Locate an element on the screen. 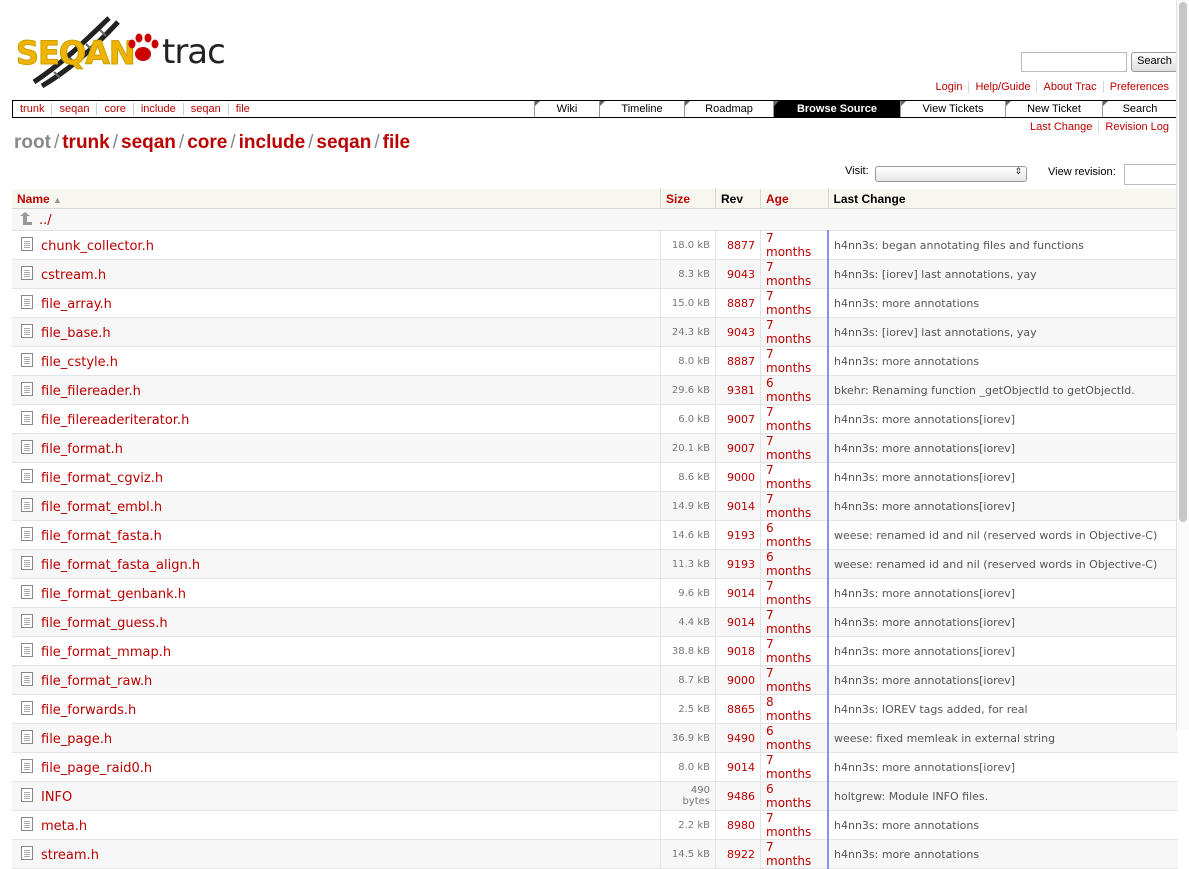 The image size is (1189, 869). breadcrumb-file: file is located at coordinates (243, 109).